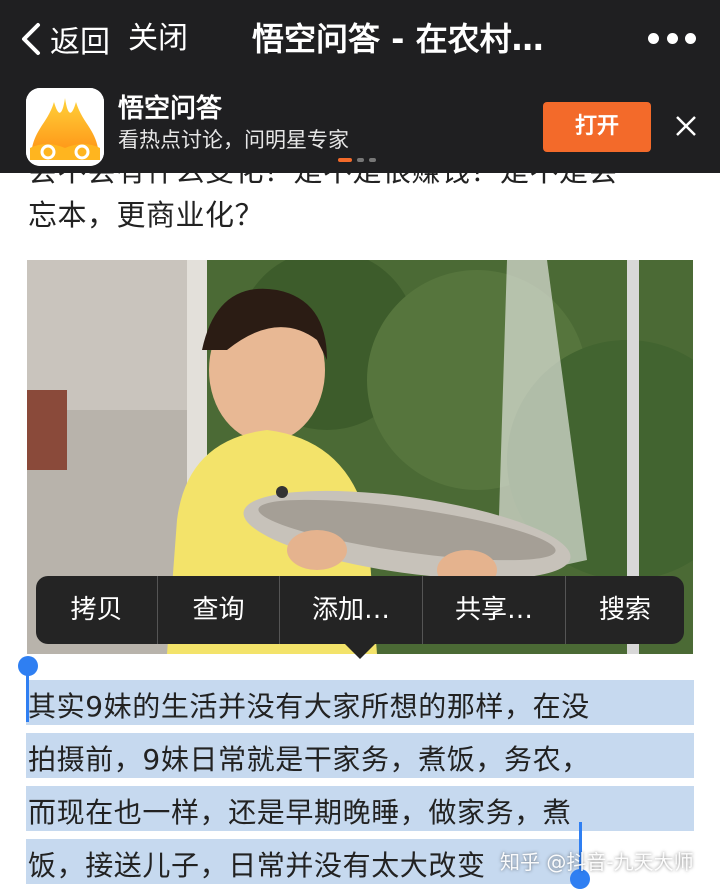  What do you see at coordinates (158, 39) in the screenshot?
I see `close-button: 关闭` at bounding box center [158, 39].